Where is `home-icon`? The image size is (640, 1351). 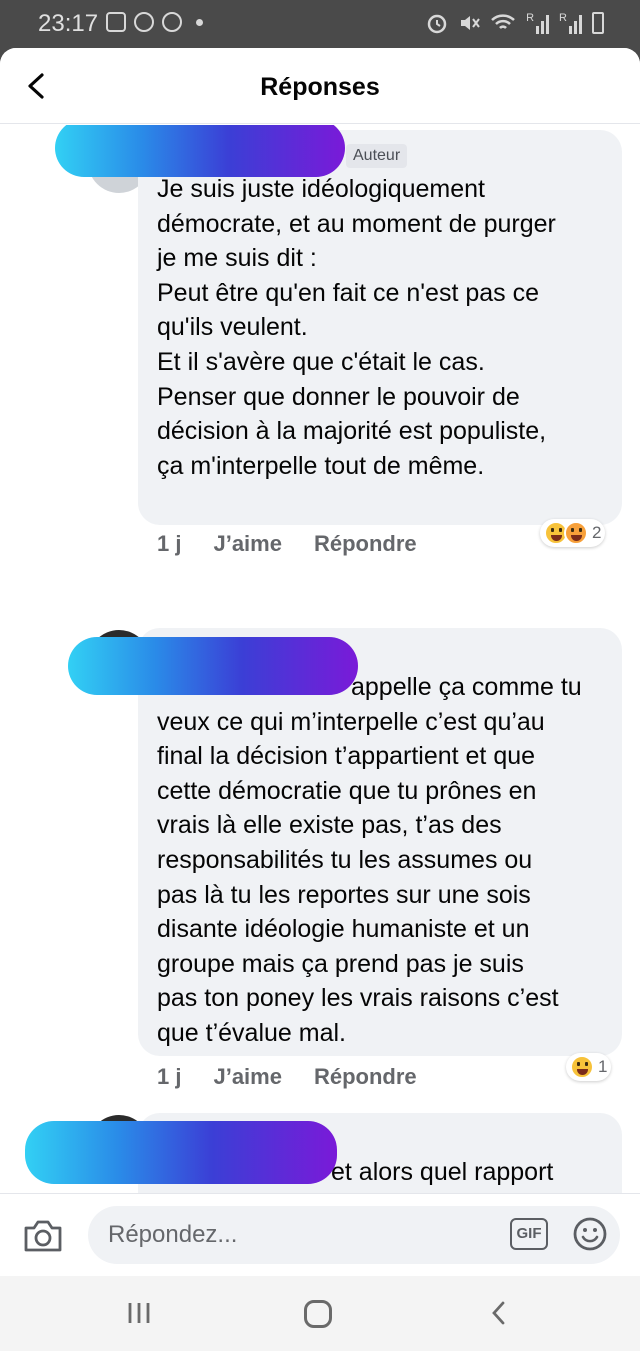 home-icon is located at coordinates (318, 1314).